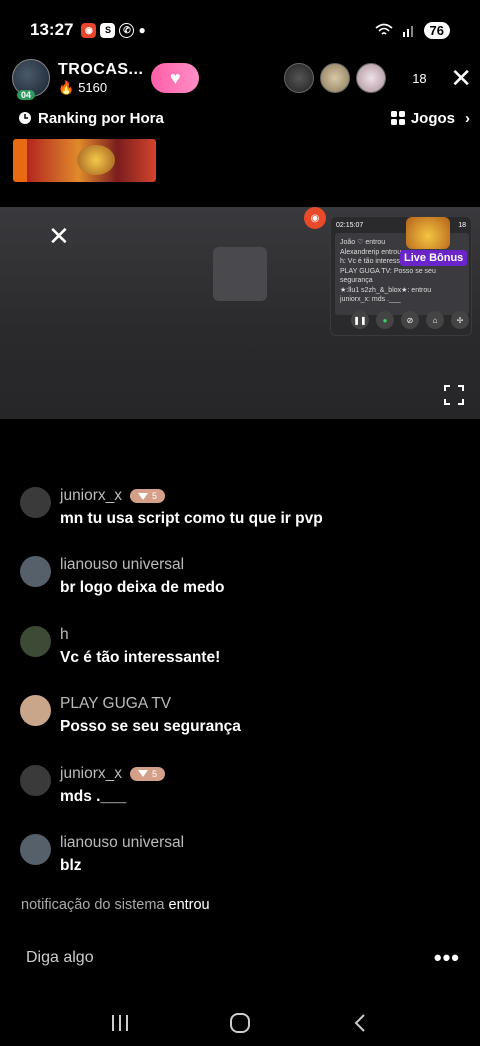 The width and height of the screenshot is (480, 1046). What do you see at coordinates (461, 78) in the screenshot?
I see `close-icon: ✕` at bounding box center [461, 78].